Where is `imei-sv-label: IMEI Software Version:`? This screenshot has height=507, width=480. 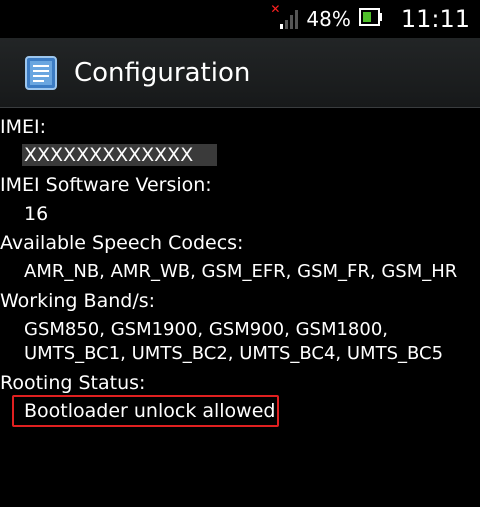
imei-sv-label: IMEI Software Version: is located at coordinates (106, 185).